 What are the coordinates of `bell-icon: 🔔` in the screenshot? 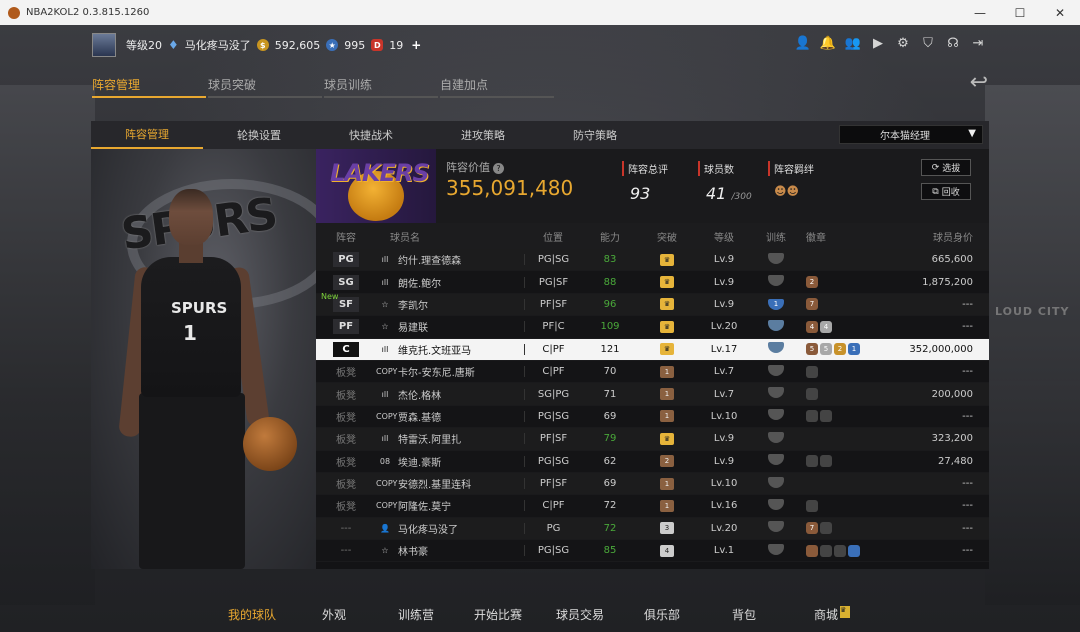 It's located at (828, 43).